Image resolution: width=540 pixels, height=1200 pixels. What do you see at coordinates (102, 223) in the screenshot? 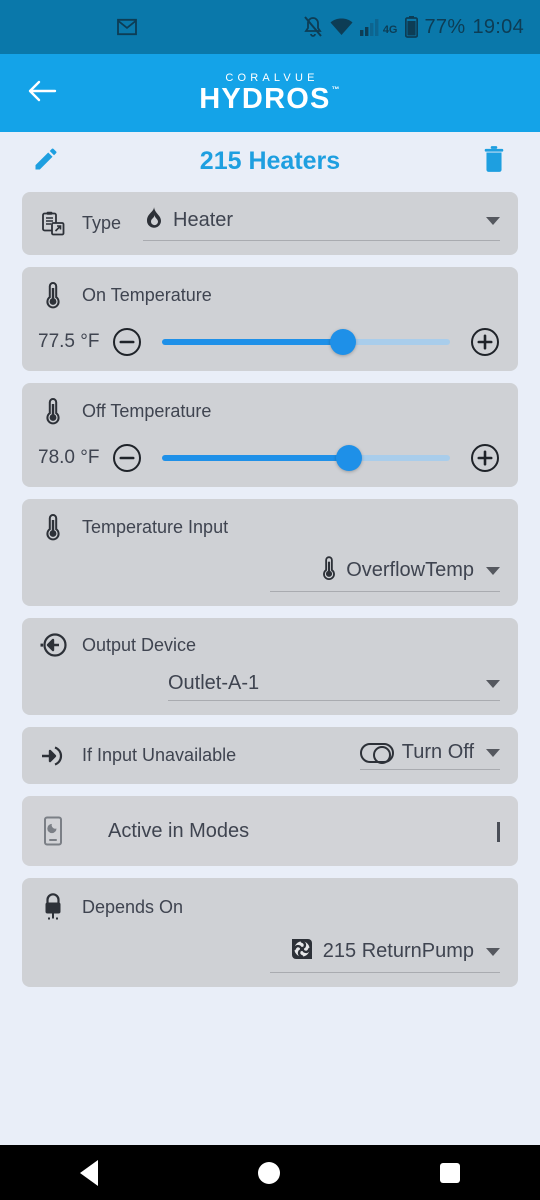
I see `type-label: Type` at bounding box center [102, 223].